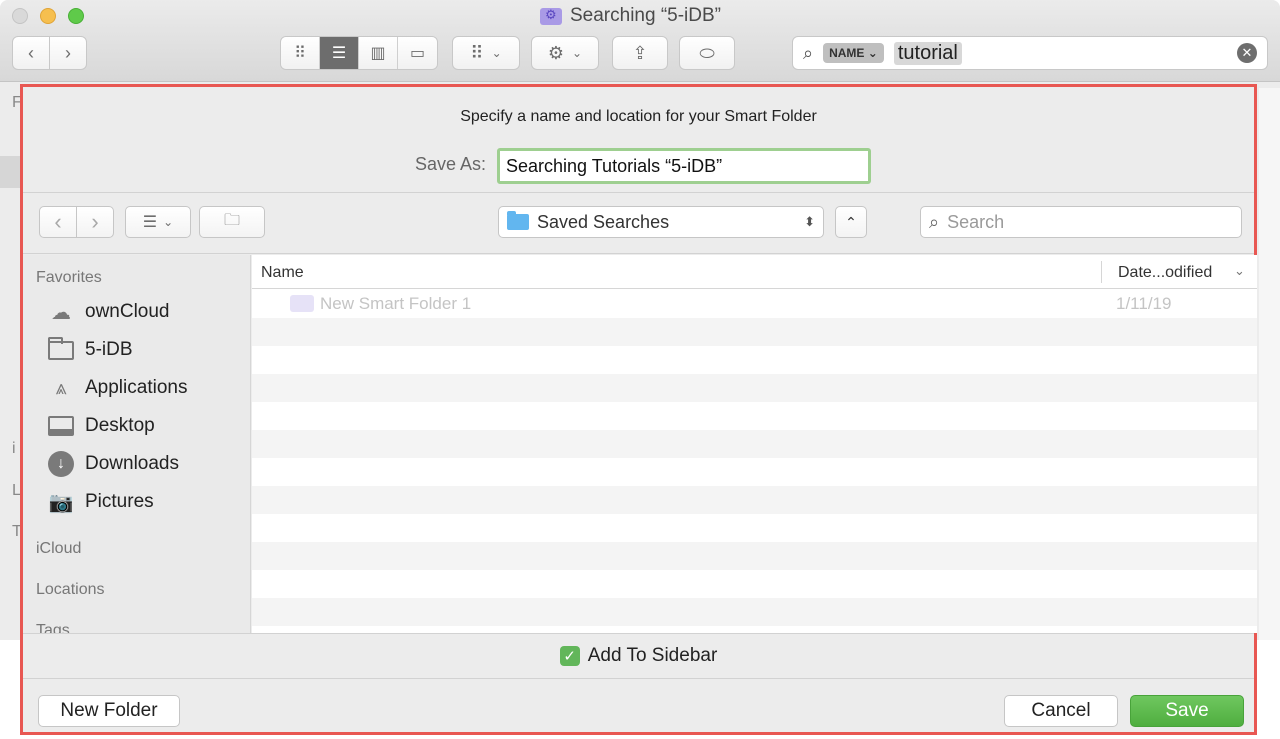 The height and width of the screenshot is (739, 1280). I want to click on checkmark-icon: ✓, so click(569, 656).